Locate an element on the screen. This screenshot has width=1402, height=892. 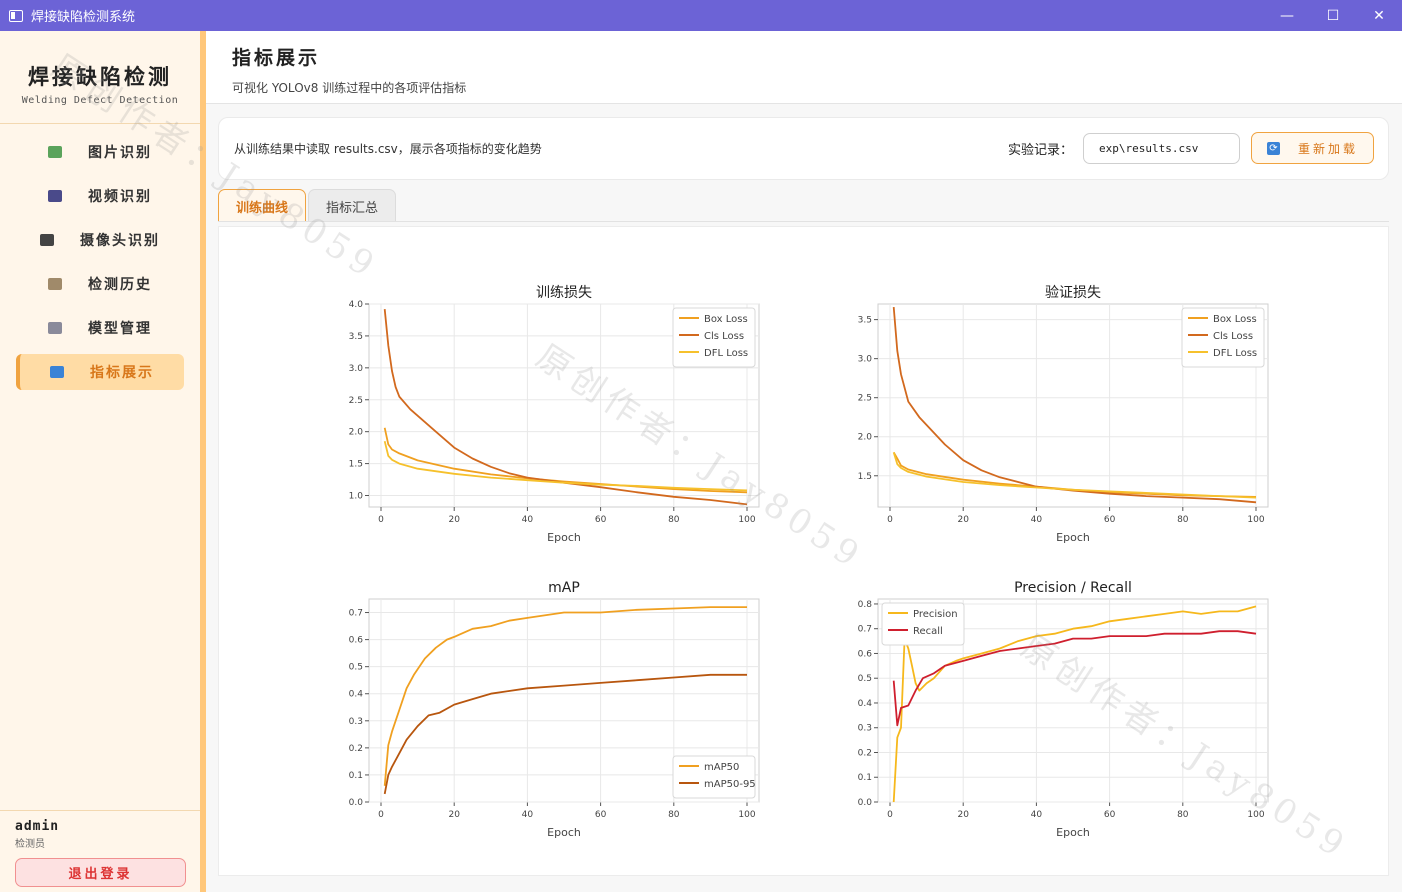
toolbar-description: 从训练结果中读取 results.csv，展示各项指标的变化趋势 is located at coordinates (388, 149).